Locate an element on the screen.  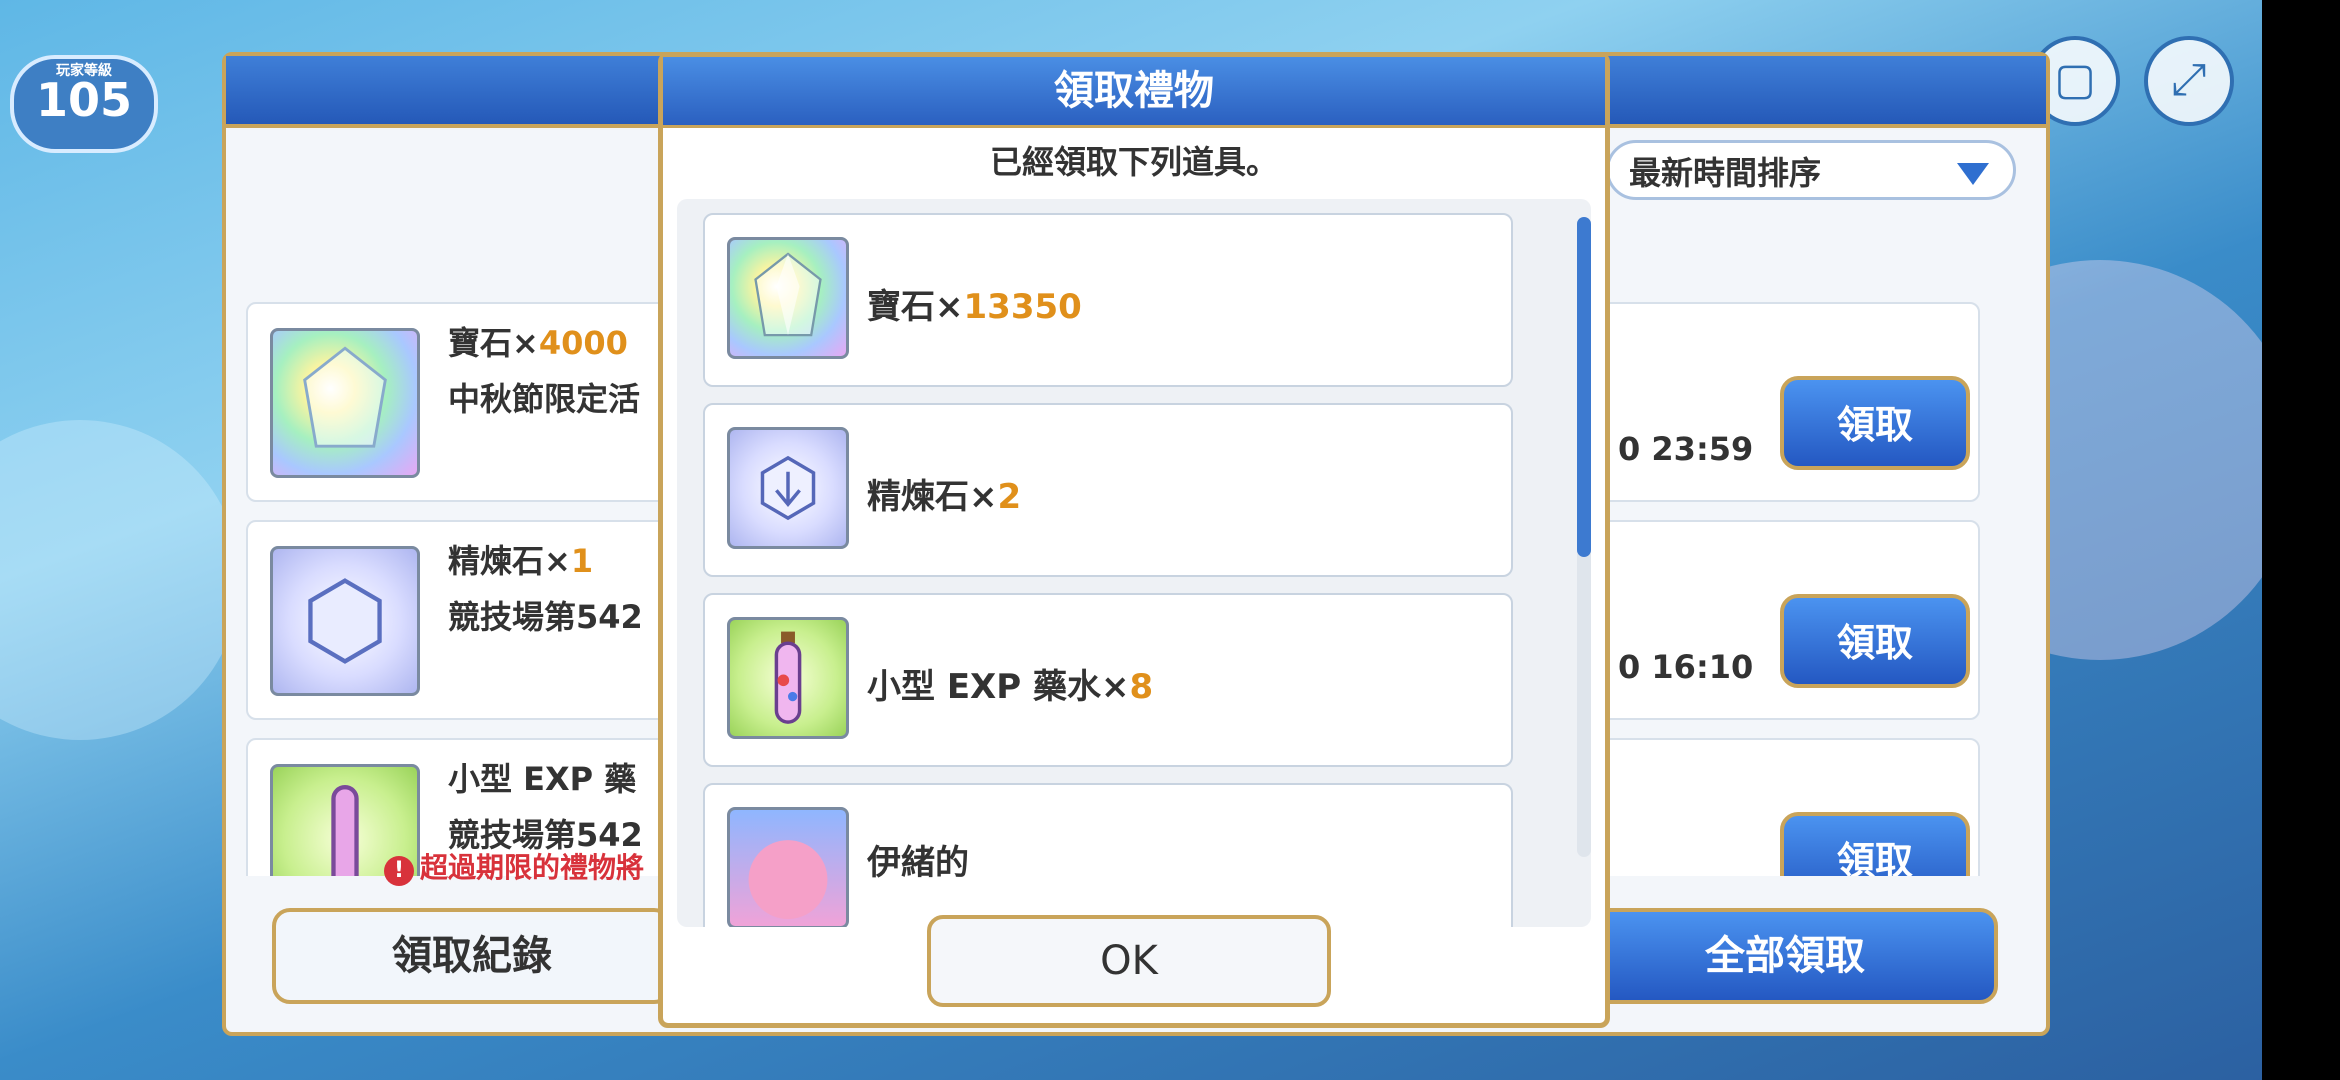
dialog-subtitle: 已經領取下列道具。 is located at coordinates (1133, 162).